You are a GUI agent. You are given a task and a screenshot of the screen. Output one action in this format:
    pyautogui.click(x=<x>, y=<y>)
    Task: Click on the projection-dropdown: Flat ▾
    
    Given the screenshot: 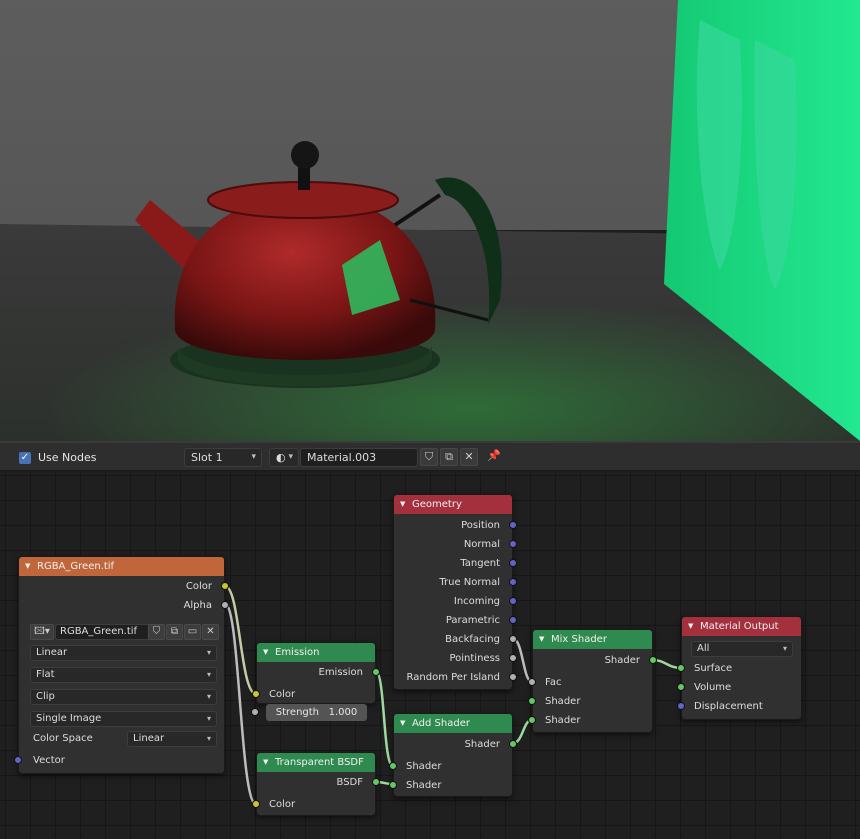 What is the action you would take?
    pyautogui.click(x=123, y=675)
    